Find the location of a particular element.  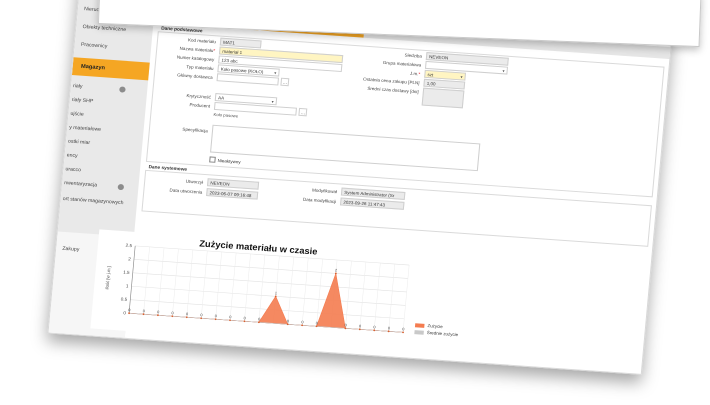

sidebar-subitem-licencje: ency is located at coordinates (71, 155).